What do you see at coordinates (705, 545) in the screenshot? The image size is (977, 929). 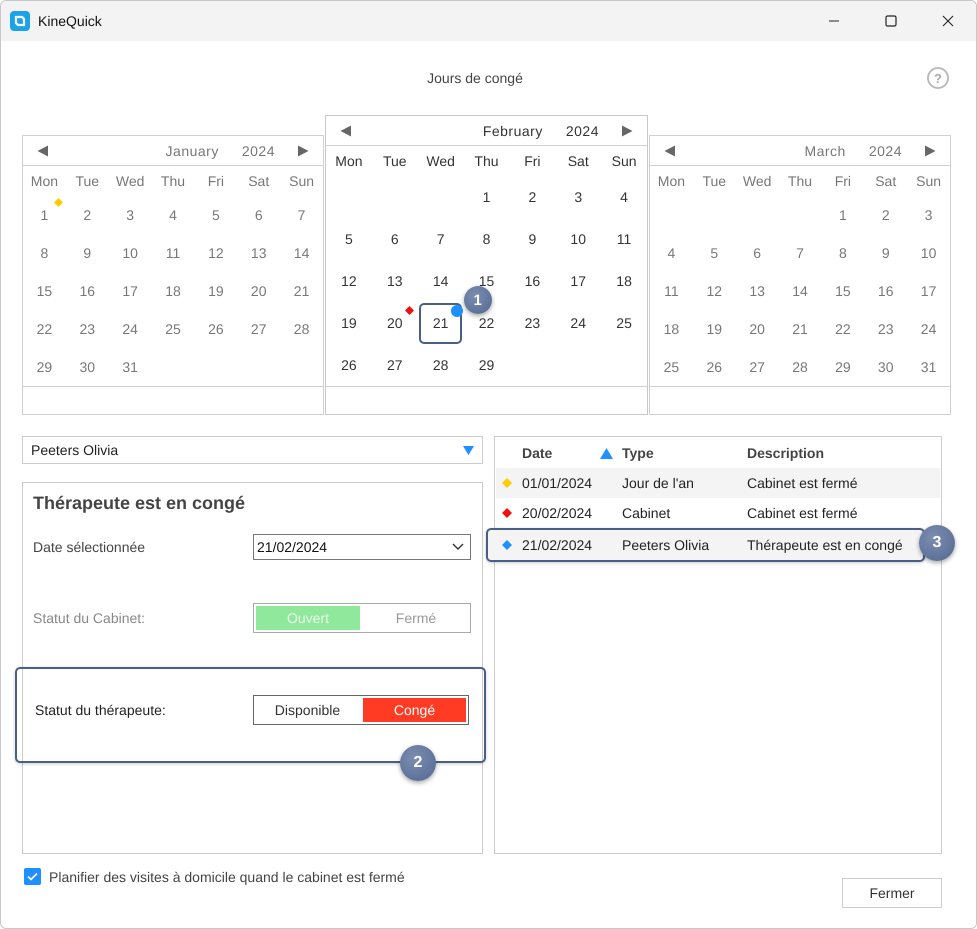 I see `highlight-frame: 21/02/2024 Peeters Olivia Thérapeute est en congé` at bounding box center [705, 545].